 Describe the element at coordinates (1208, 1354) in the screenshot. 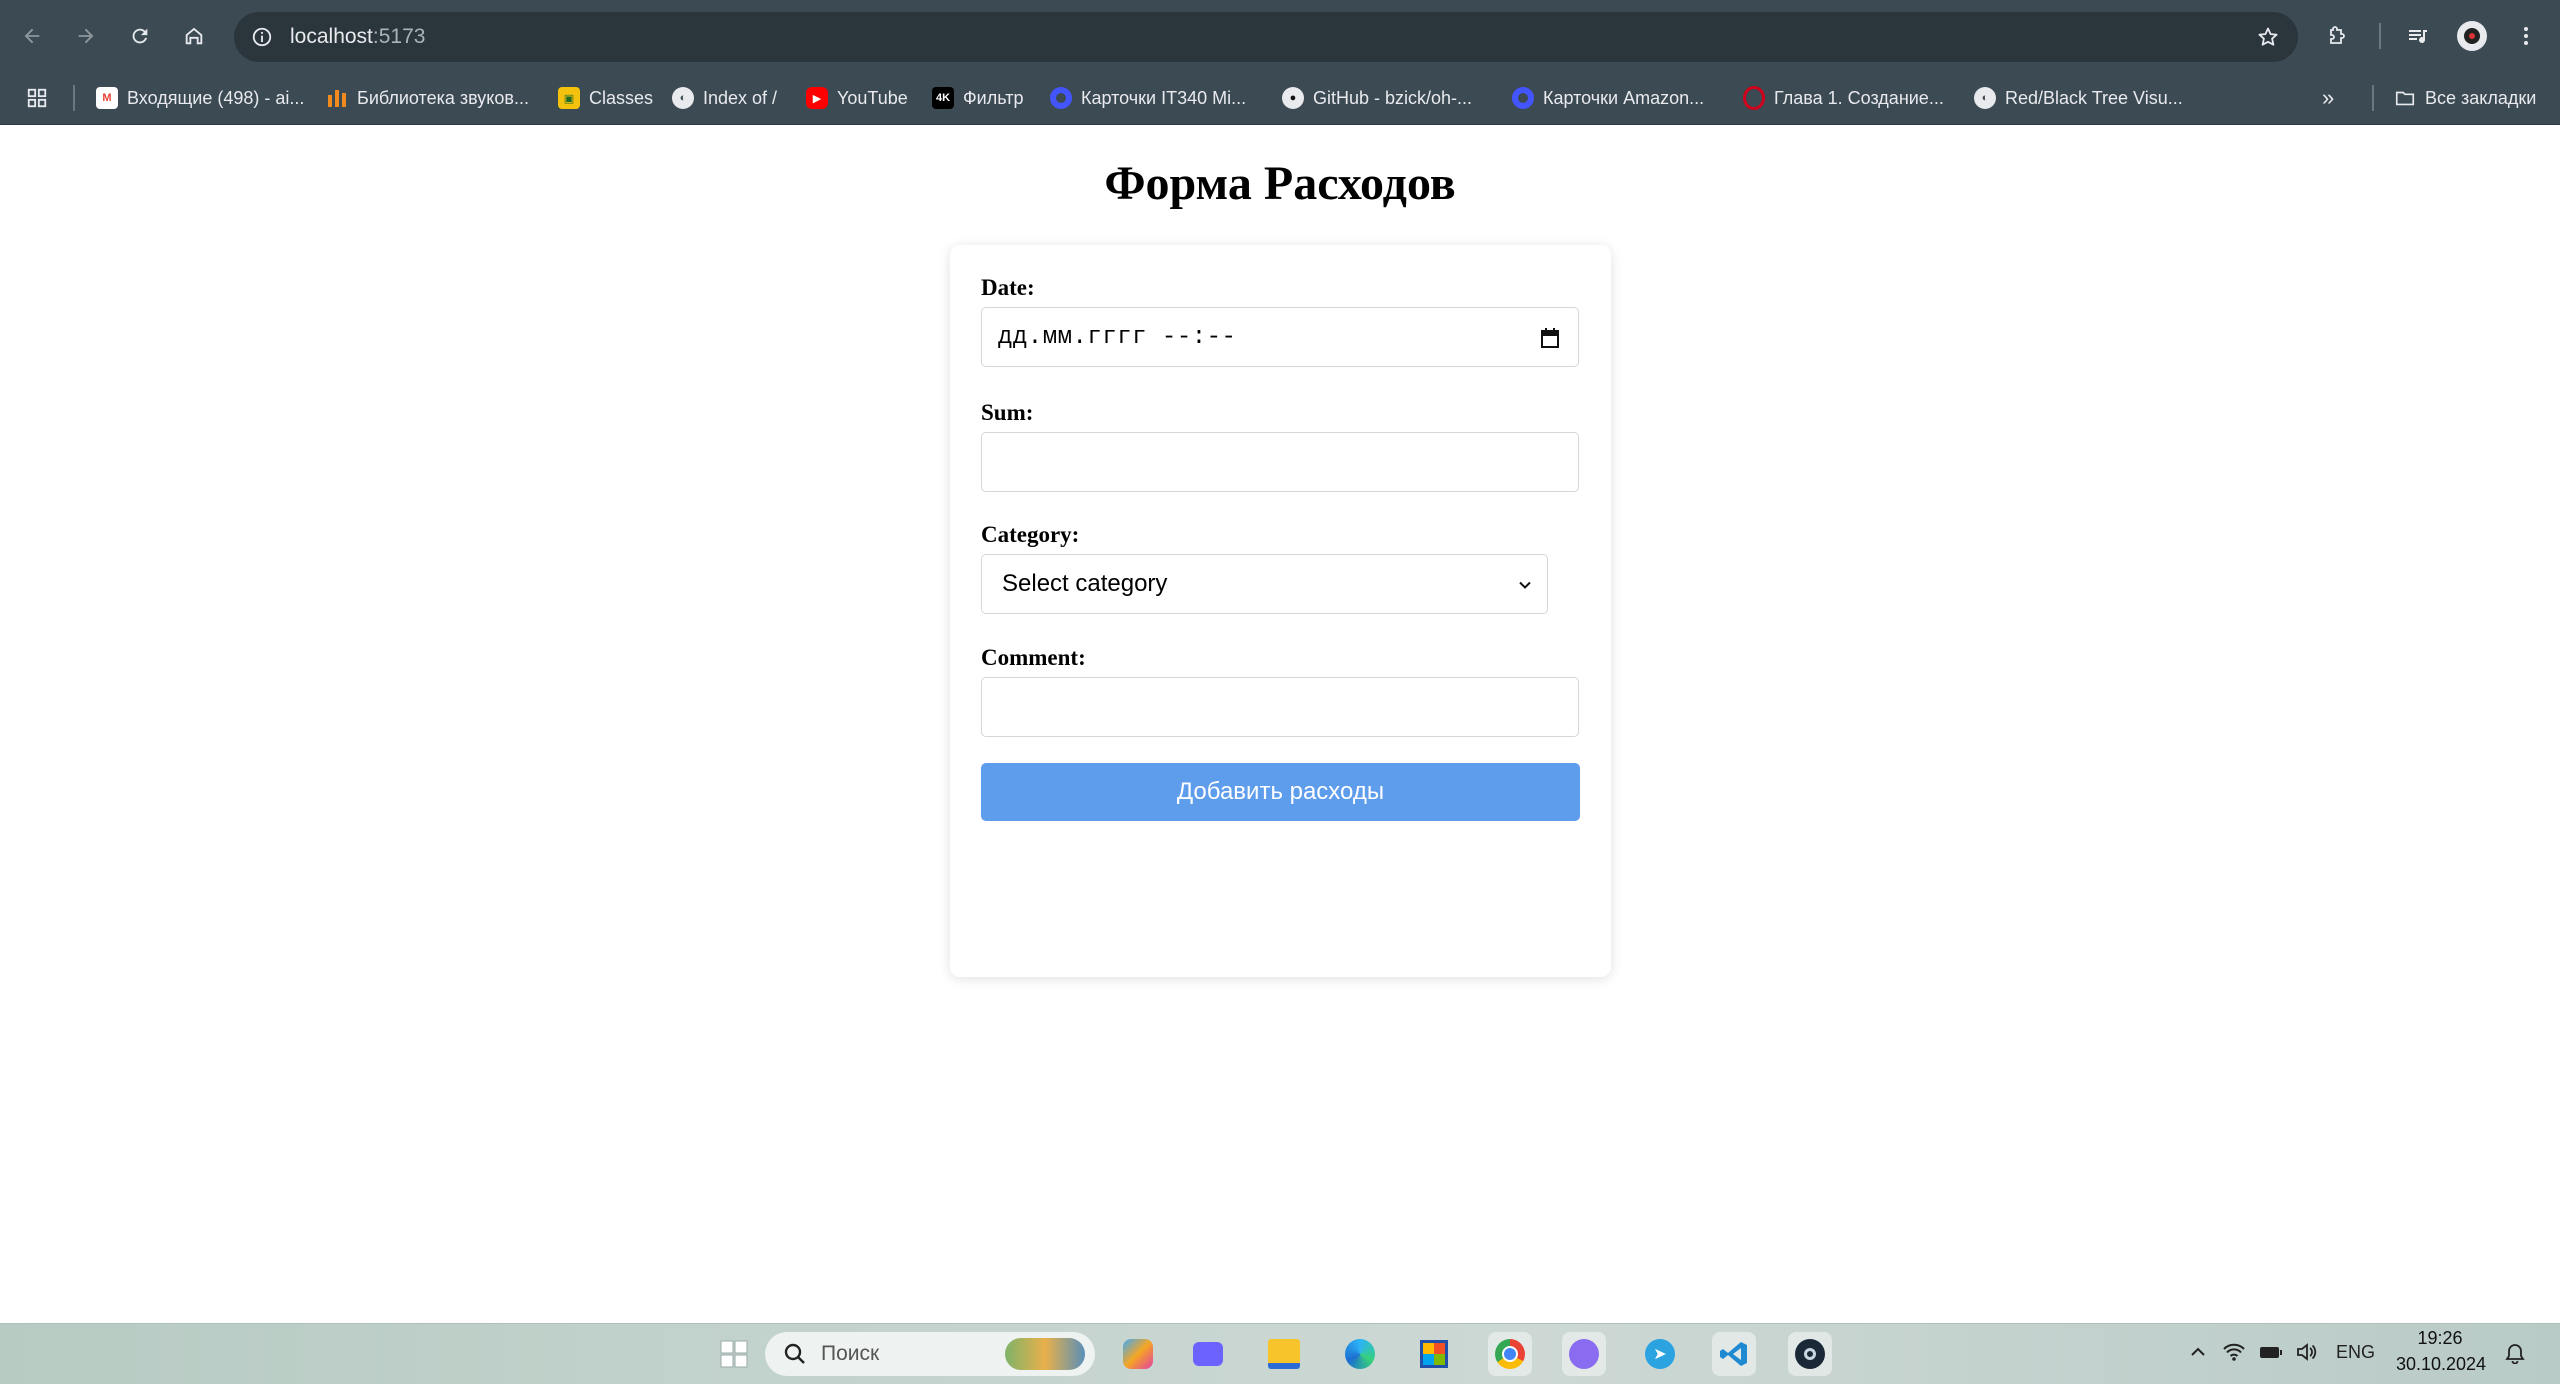

I see `meet-icon` at that location.